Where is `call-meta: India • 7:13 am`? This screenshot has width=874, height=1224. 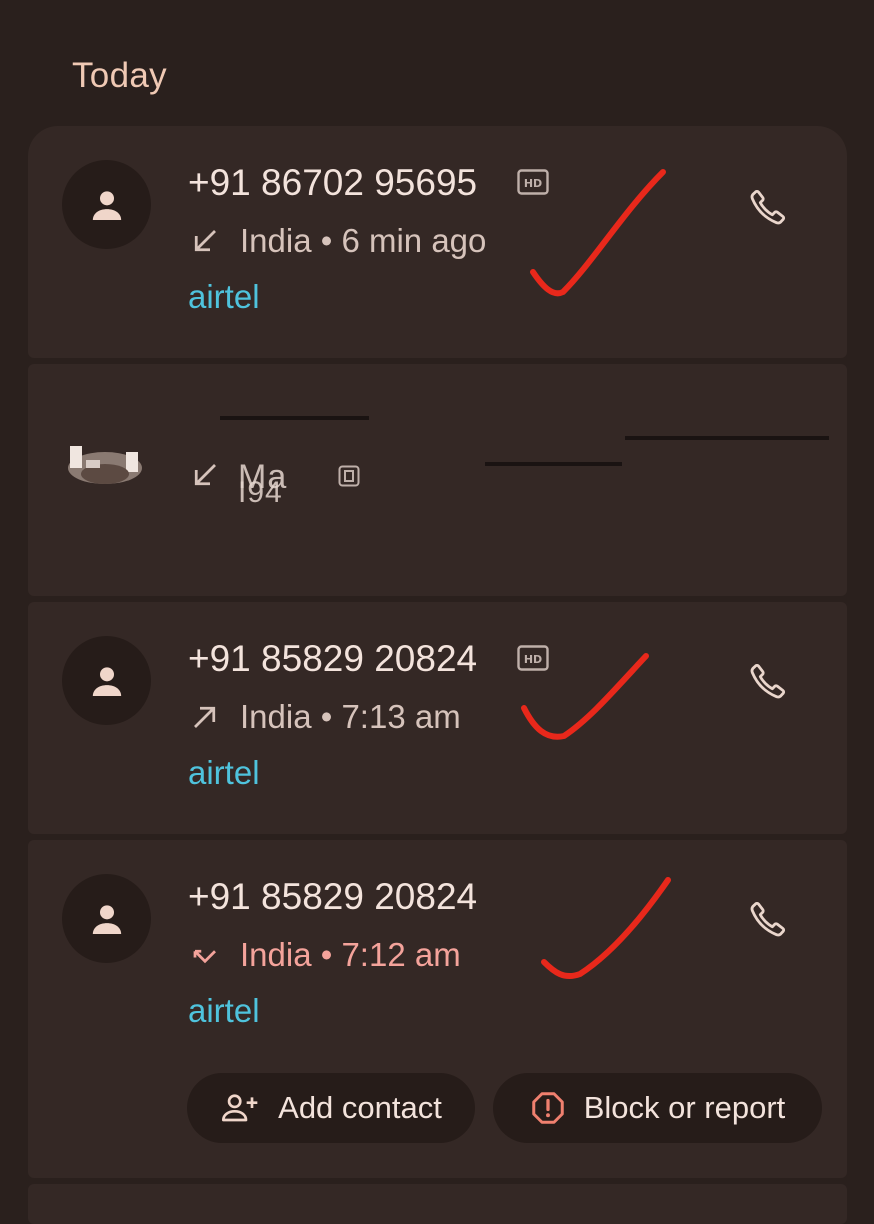
call-meta: India • 7:13 am is located at coordinates (325, 717).